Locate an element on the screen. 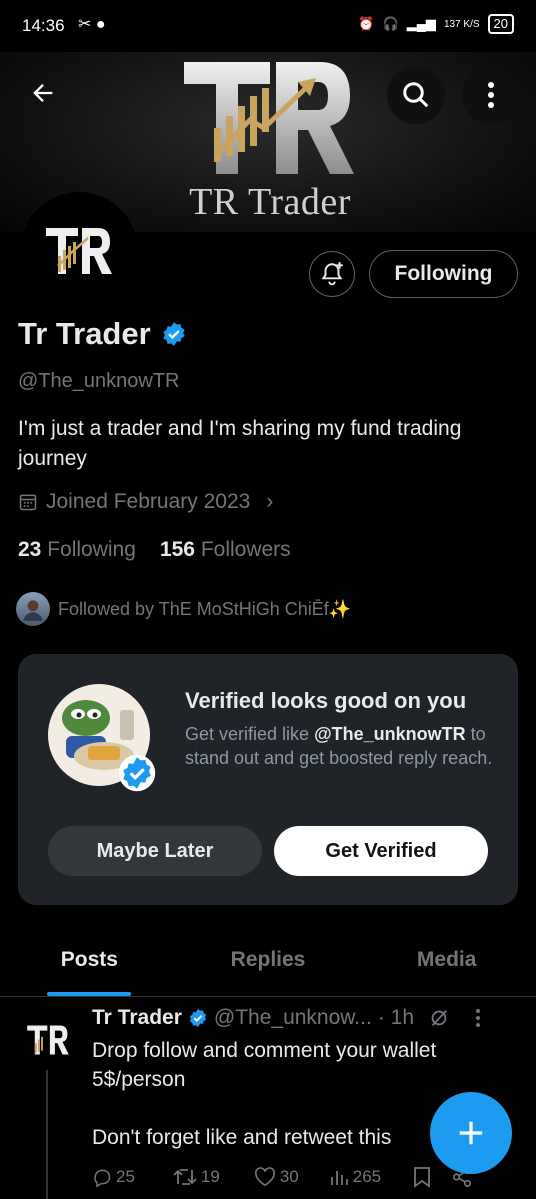  reply-button: 25 is located at coordinates (113, 1177).